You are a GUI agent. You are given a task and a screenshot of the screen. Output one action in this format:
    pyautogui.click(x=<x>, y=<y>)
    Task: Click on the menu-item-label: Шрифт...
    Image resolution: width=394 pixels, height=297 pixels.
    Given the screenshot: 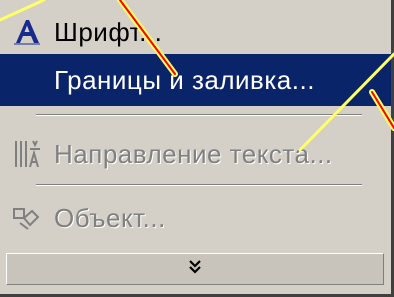 What is the action you would take?
    pyautogui.click(x=108, y=31)
    